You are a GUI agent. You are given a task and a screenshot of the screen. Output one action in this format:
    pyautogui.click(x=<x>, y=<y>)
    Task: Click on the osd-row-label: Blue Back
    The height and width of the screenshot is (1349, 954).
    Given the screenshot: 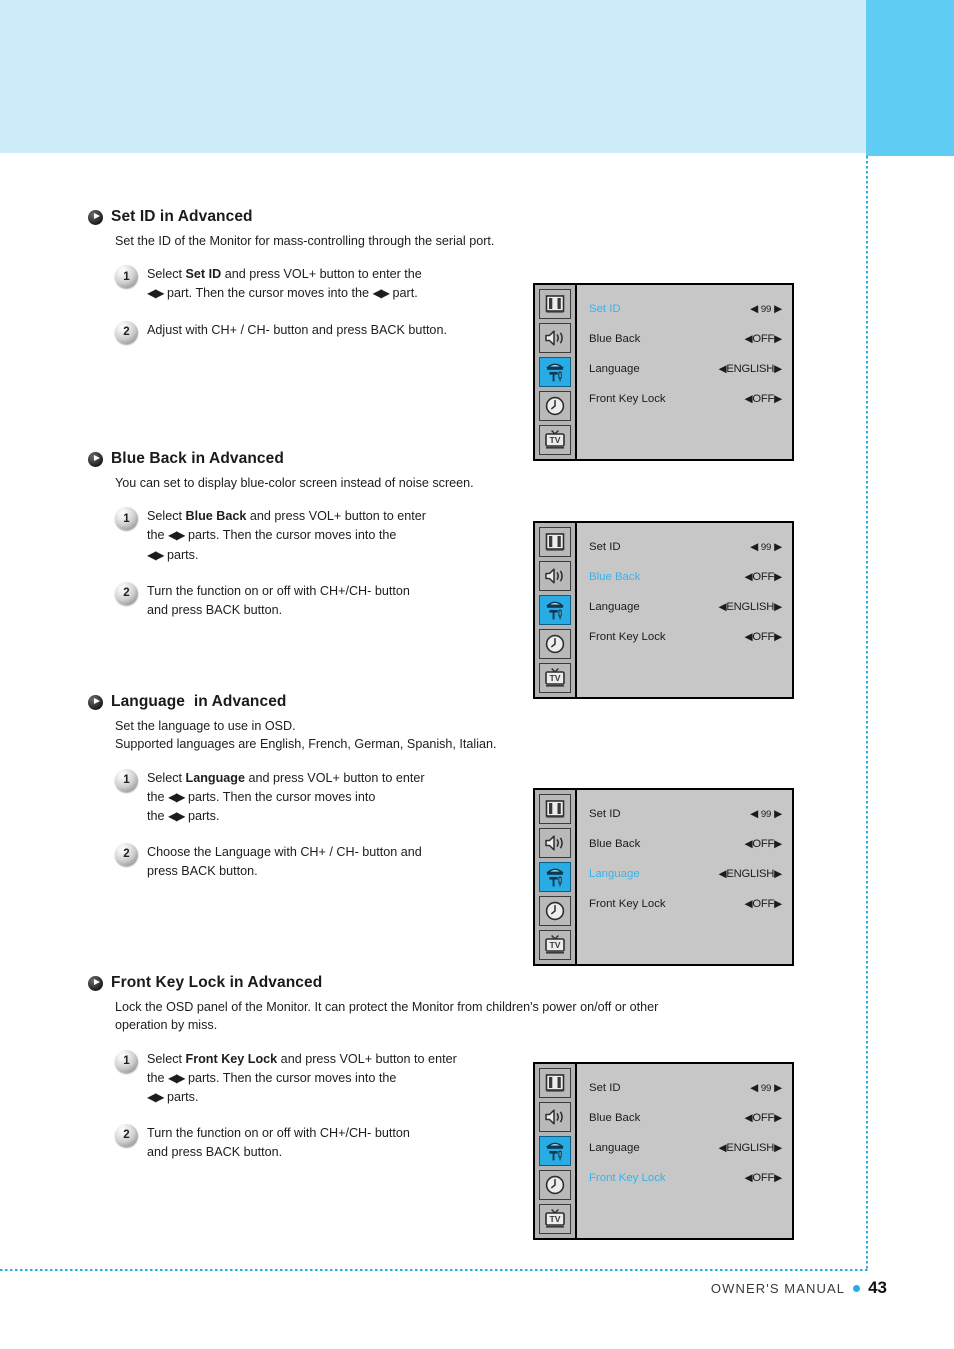 What is the action you would take?
    pyautogui.click(x=615, y=577)
    